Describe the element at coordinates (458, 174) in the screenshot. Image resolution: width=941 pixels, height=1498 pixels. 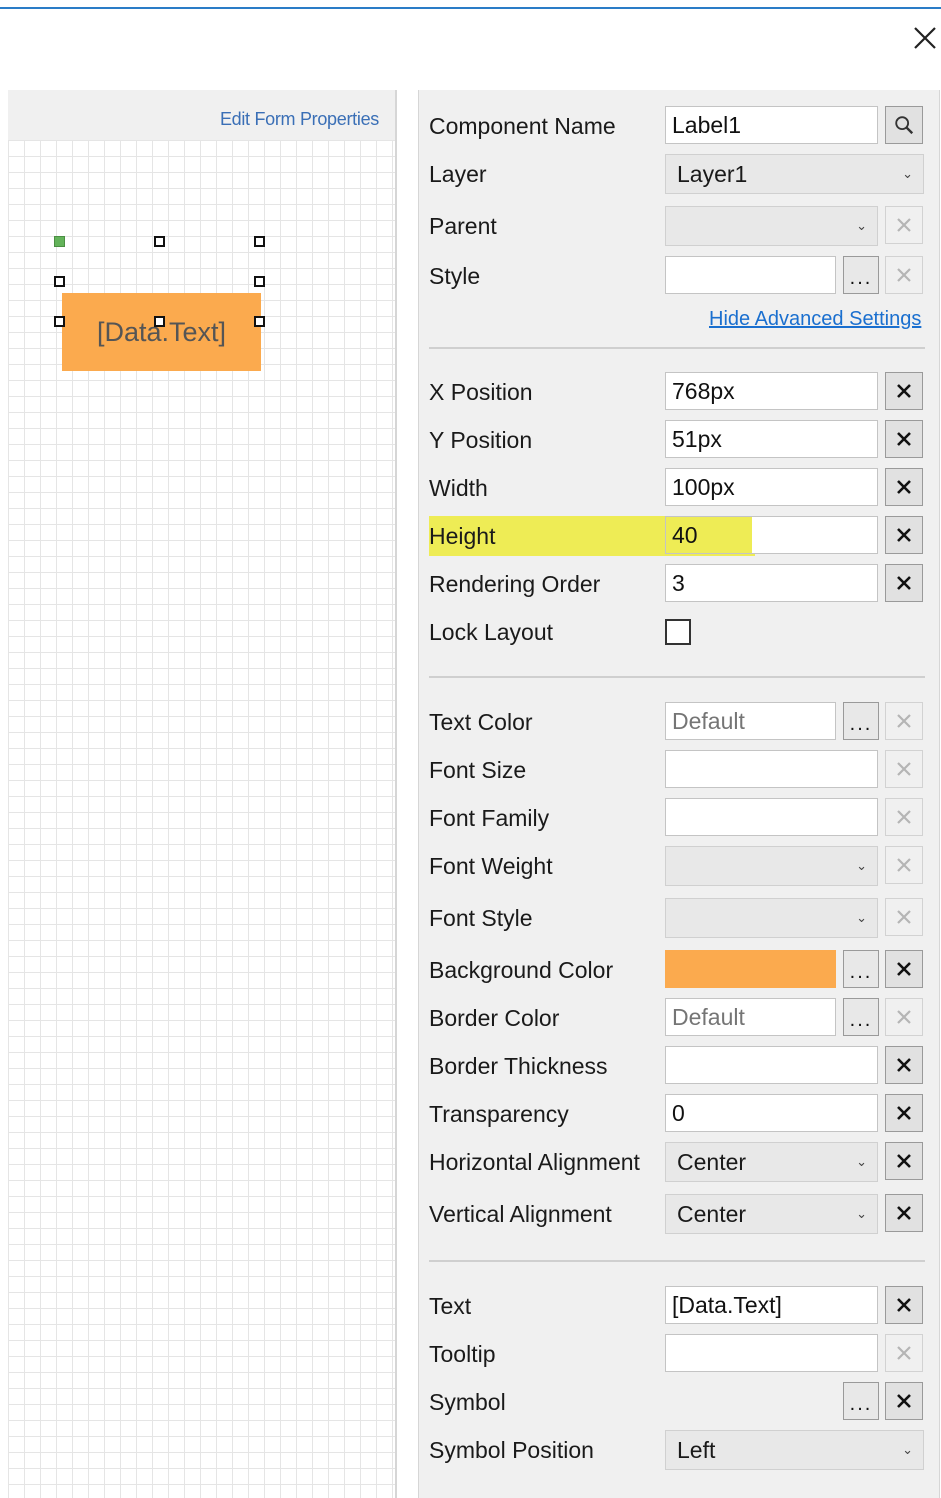
I see `layer-label: Layer` at that location.